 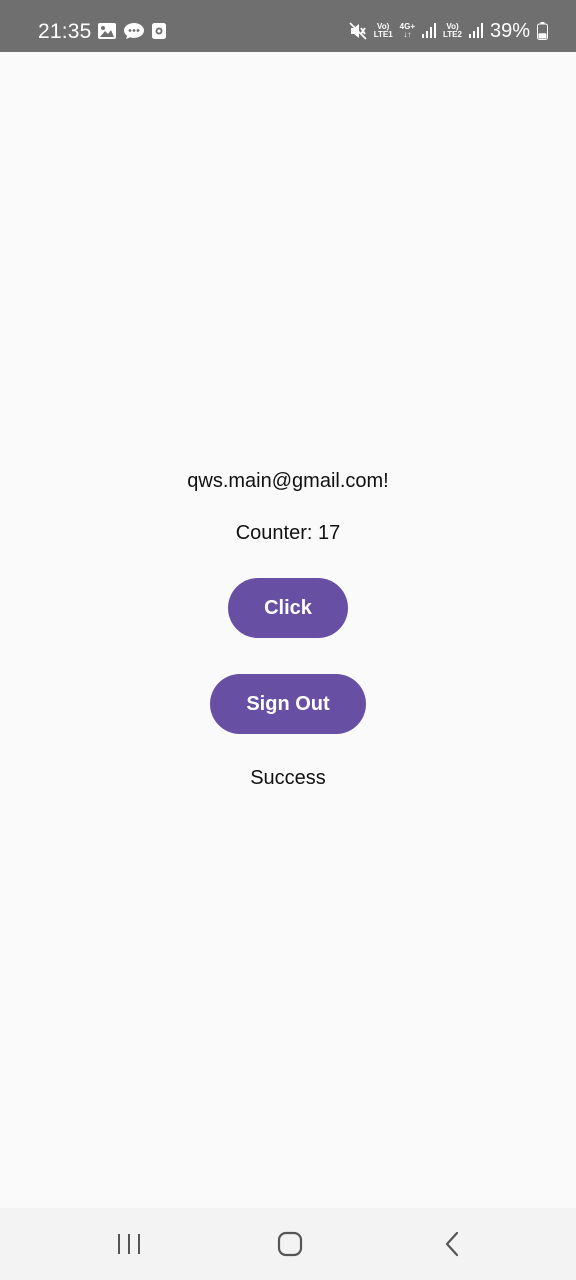 I want to click on recents-button, so click(x=129, y=1244).